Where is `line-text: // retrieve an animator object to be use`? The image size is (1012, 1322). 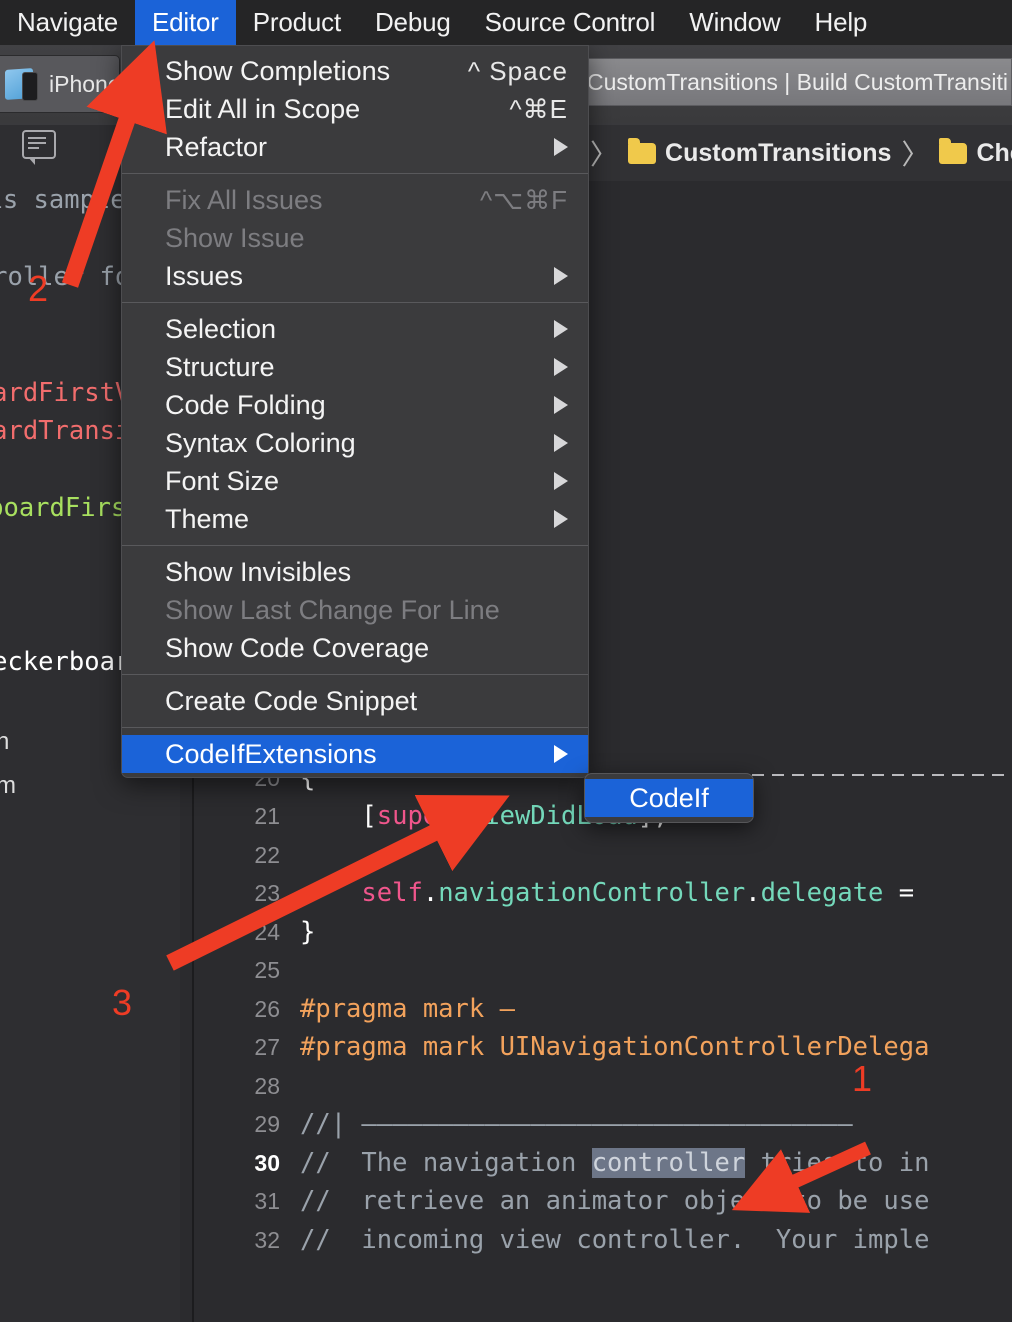 line-text: // retrieve an animator object to be use is located at coordinates (614, 1201).